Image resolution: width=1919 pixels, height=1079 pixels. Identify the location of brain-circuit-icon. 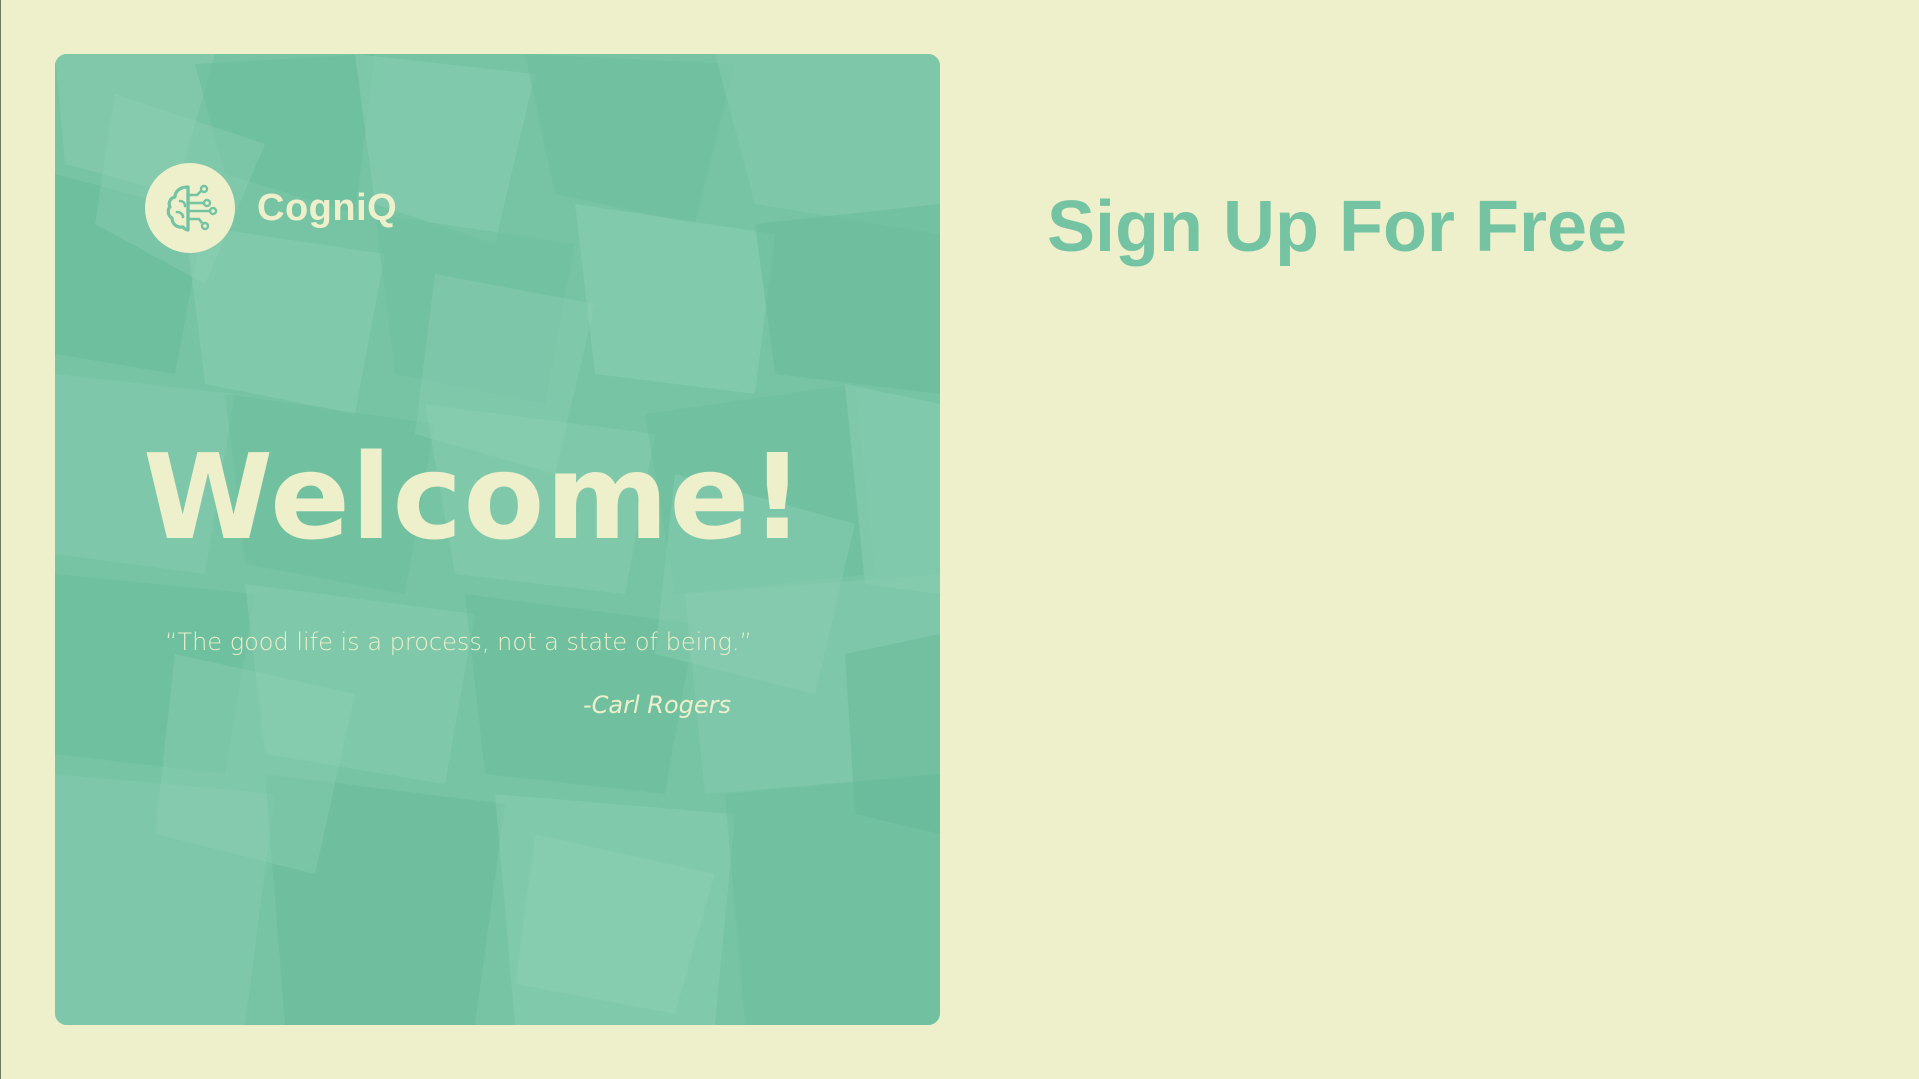
(190, 208).